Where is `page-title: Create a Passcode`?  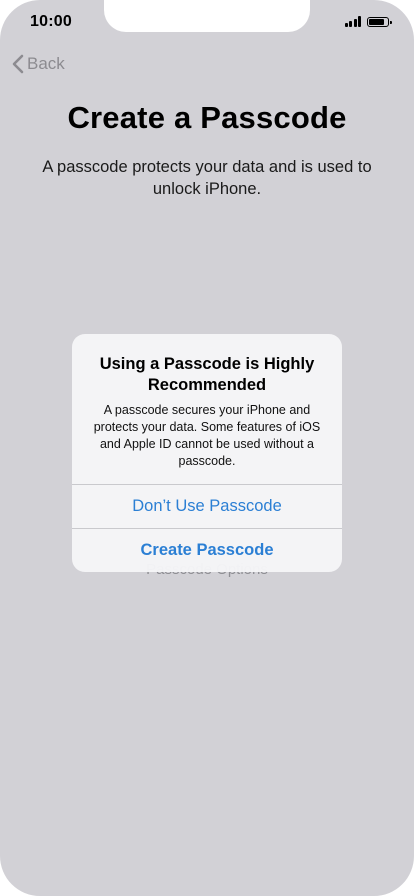 page-title: Create a Passcode is located at coordinates (207, 117).